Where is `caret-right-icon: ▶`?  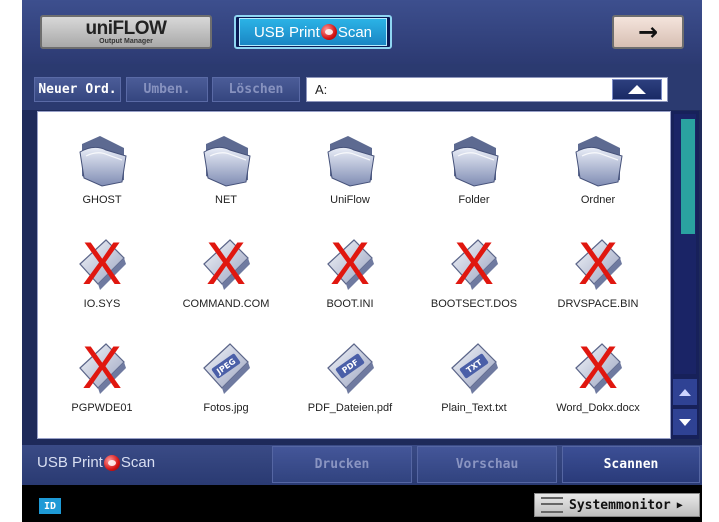
caret-right-icon: ▶ is located at coordinates (679, 505).